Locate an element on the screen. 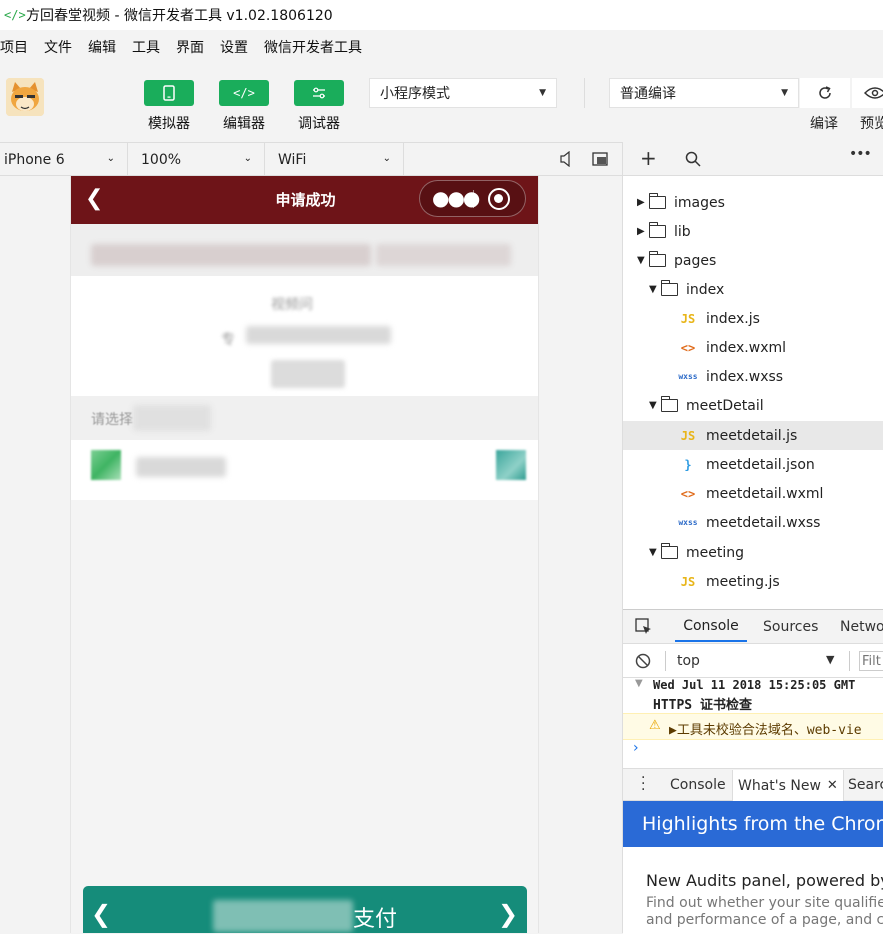  menu-file: 文件 is located at coordinates (58, 47).